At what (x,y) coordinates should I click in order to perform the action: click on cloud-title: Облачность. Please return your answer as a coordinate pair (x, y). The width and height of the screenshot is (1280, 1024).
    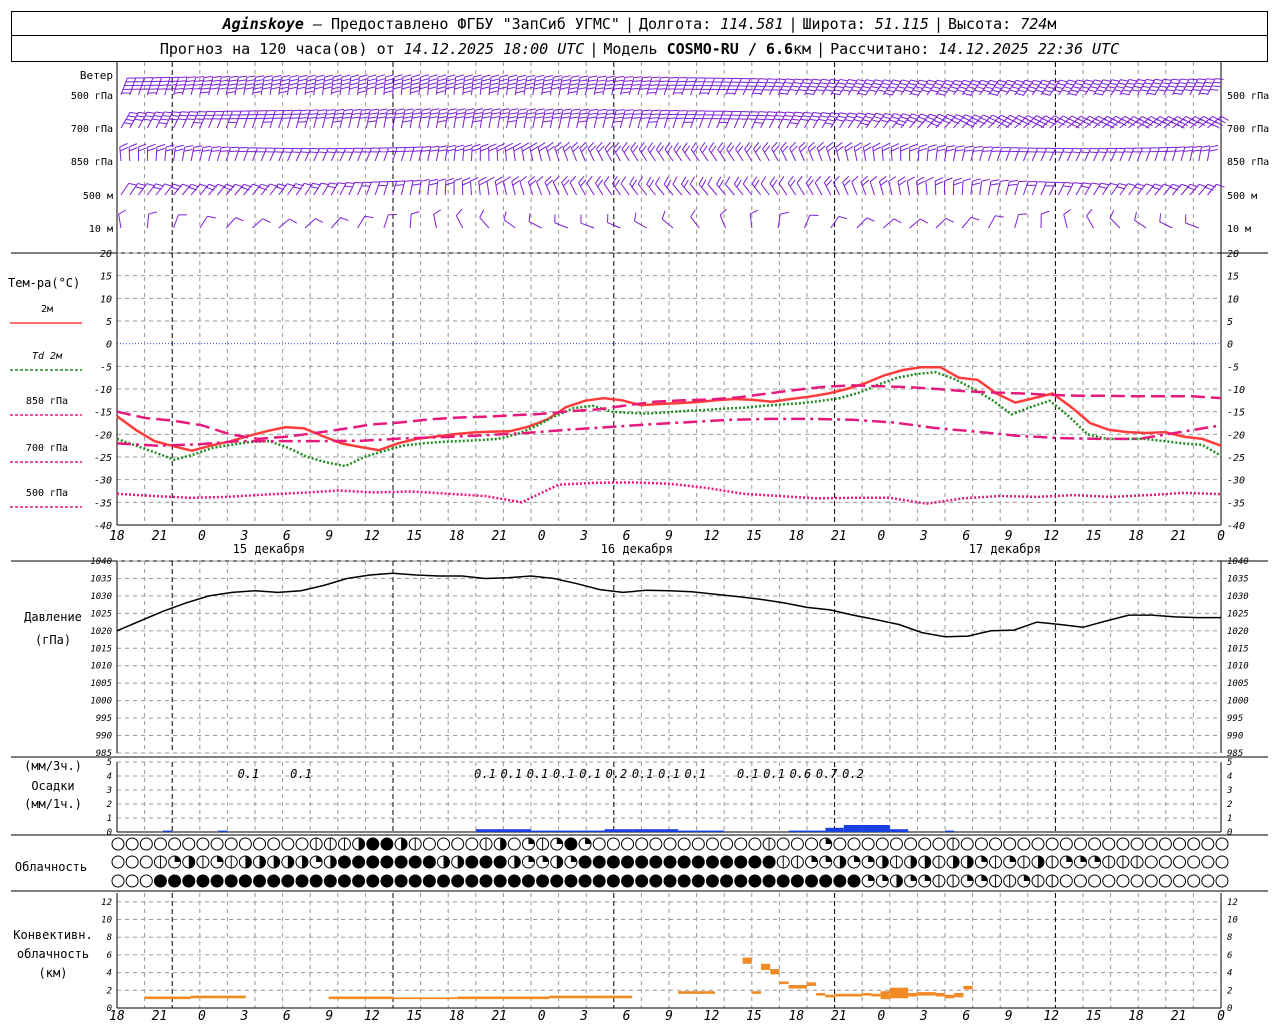
    Looking at the image, I should click on (51, 867).